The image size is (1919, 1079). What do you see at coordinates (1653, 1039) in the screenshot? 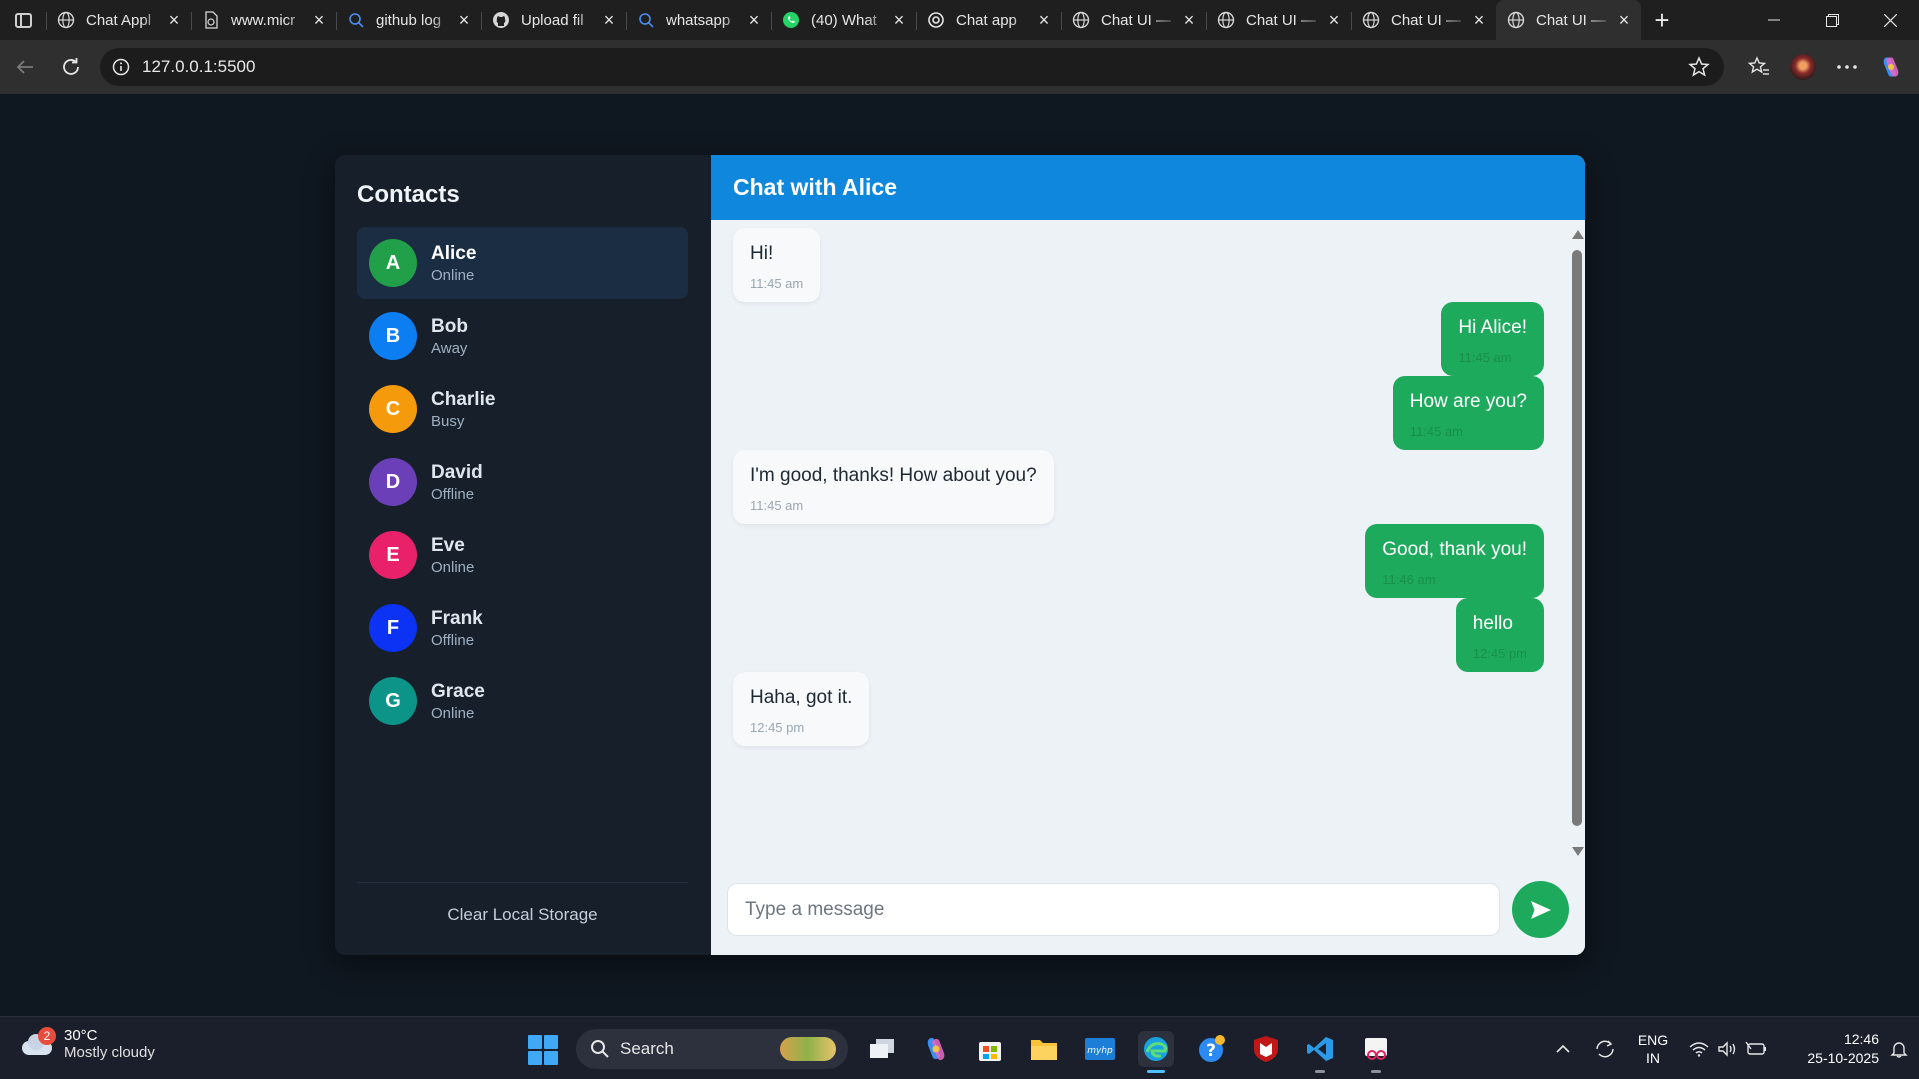
I see `language-code: ENG` at bounding box center [1653, 1039].